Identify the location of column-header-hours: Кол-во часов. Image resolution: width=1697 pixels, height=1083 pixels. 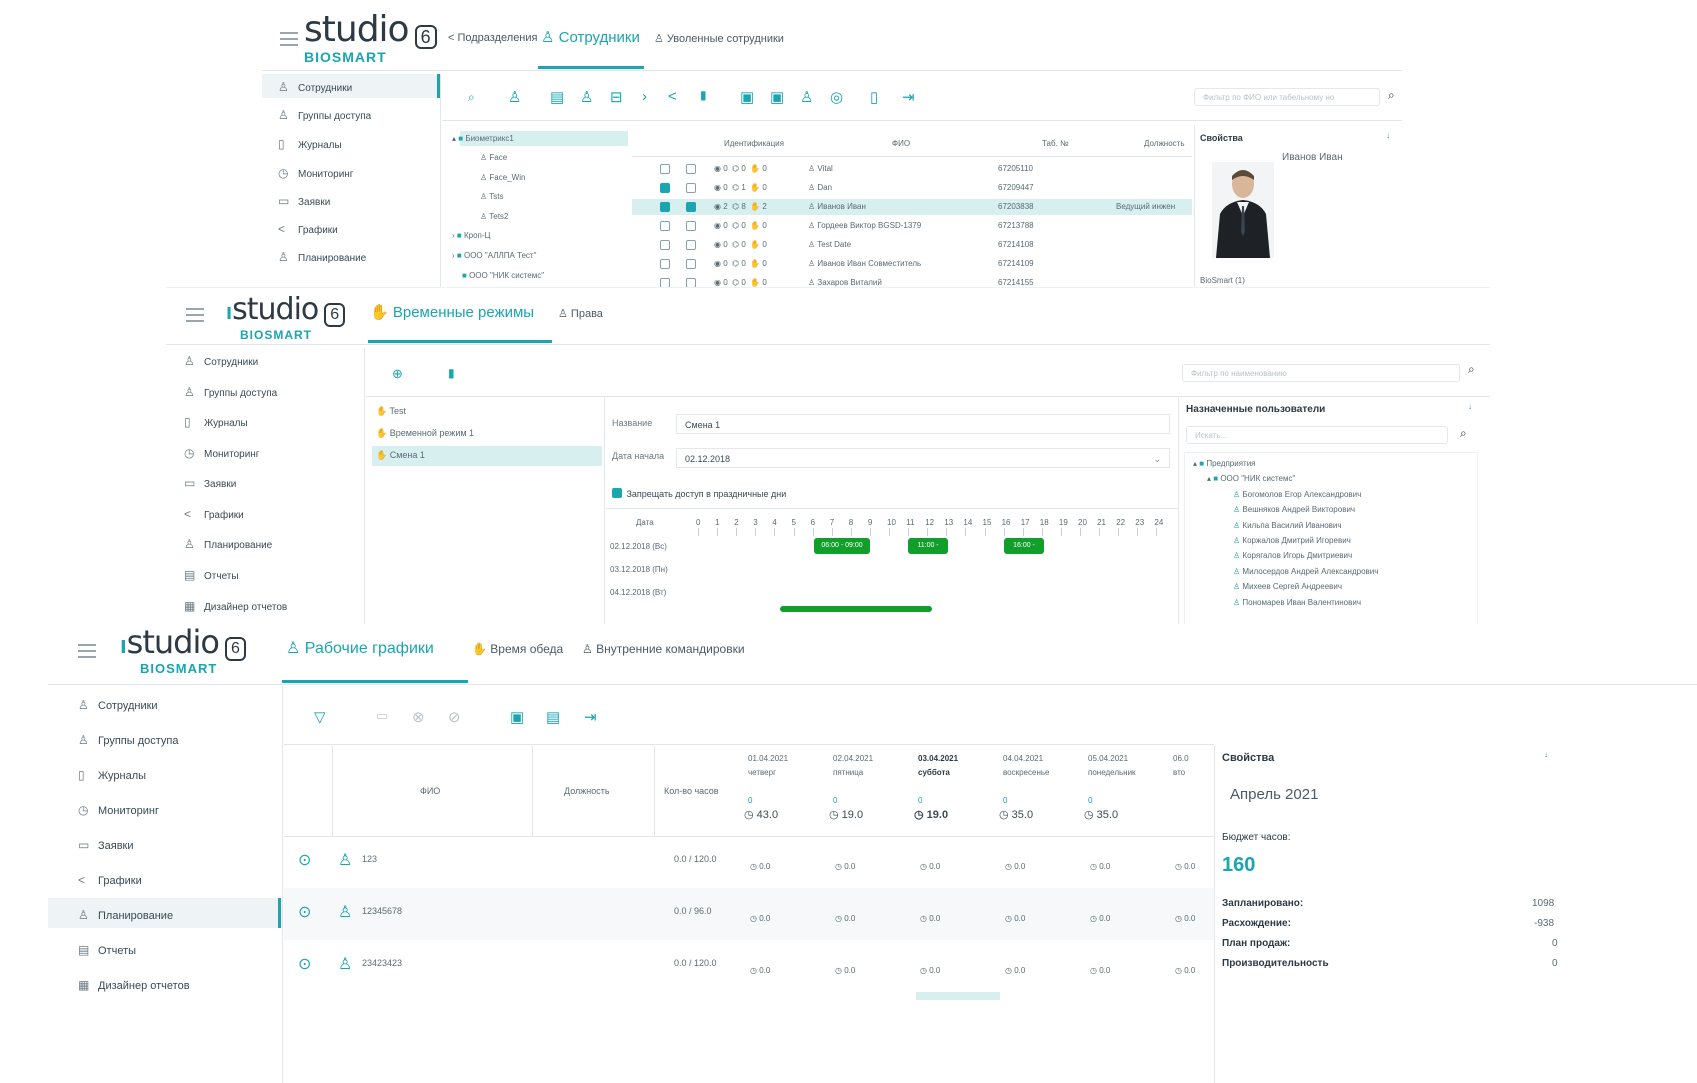
(691, 791).